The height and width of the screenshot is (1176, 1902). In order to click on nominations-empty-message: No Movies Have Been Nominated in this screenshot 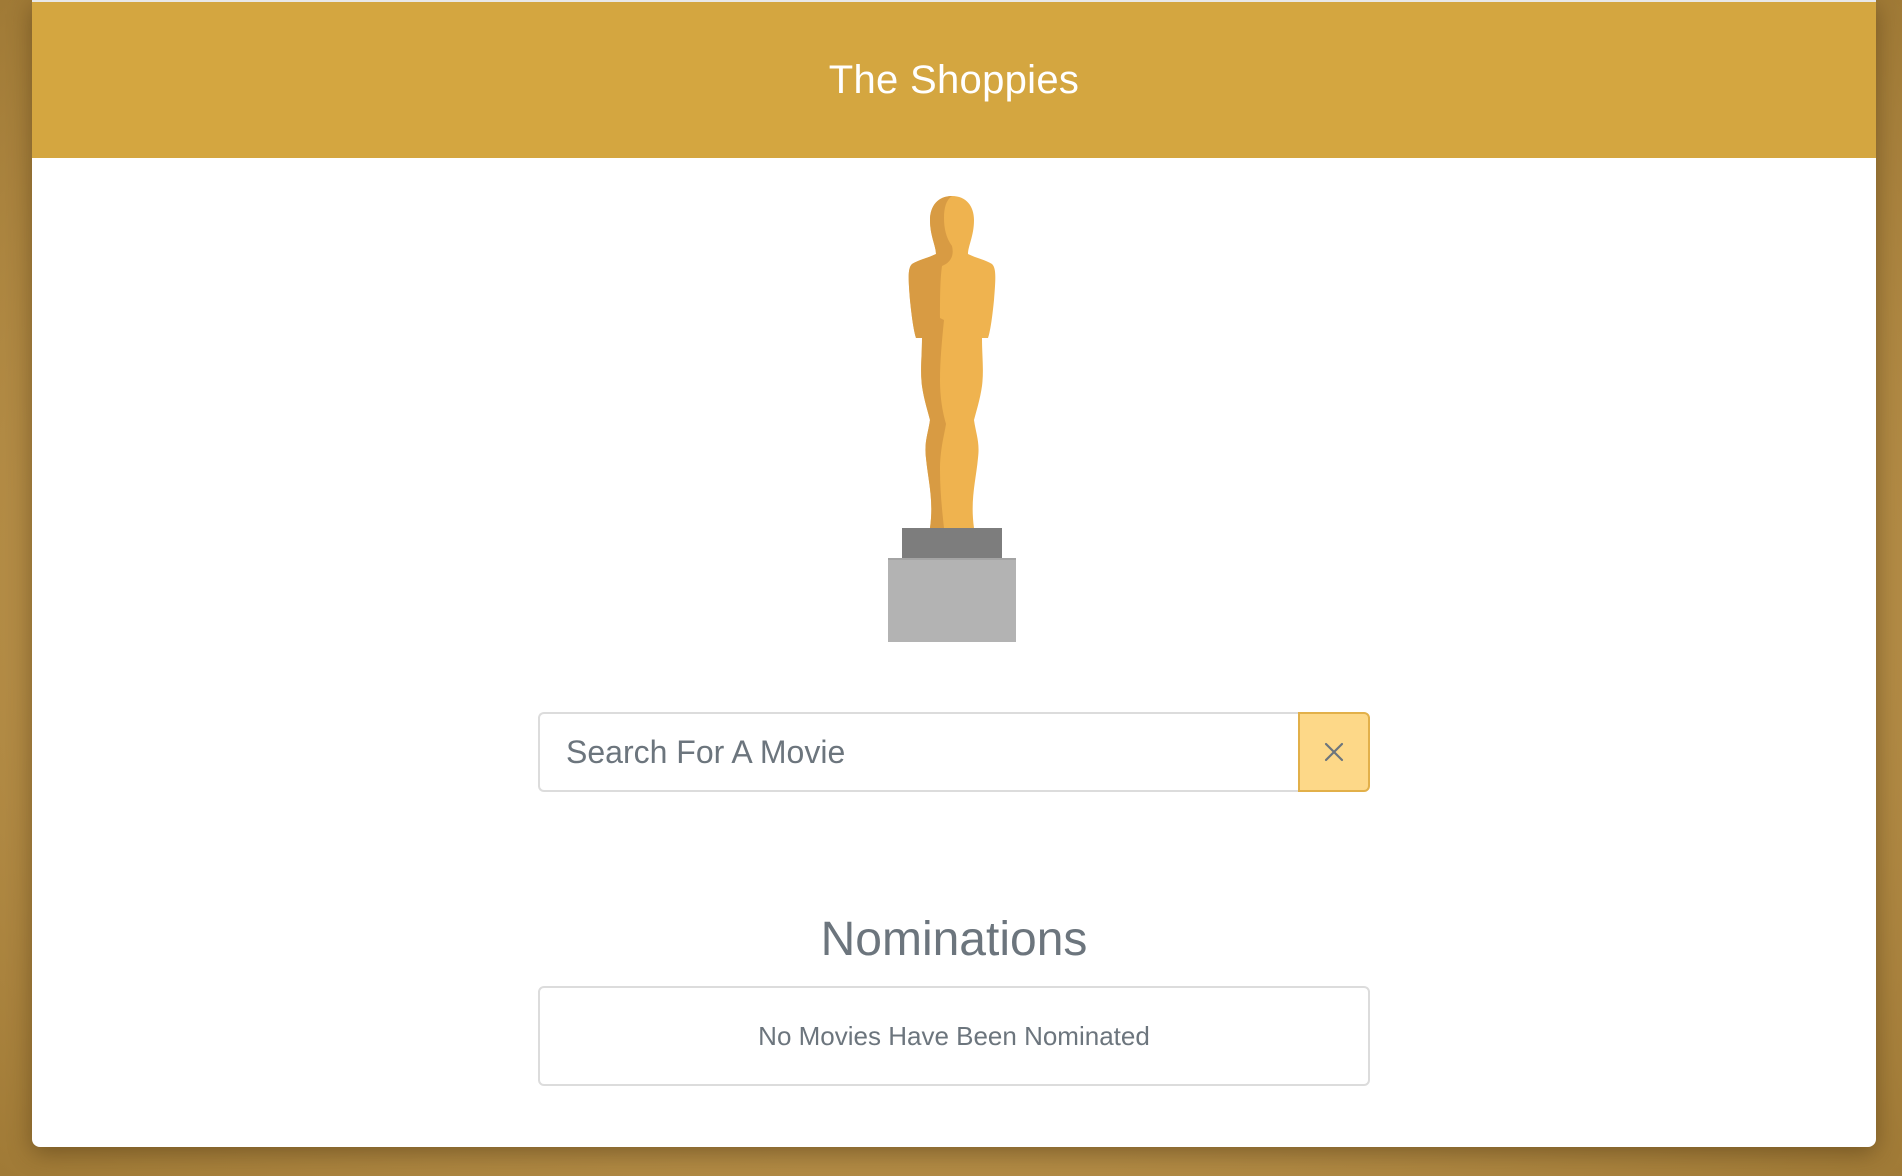, I will do `click(954, 1035)`.